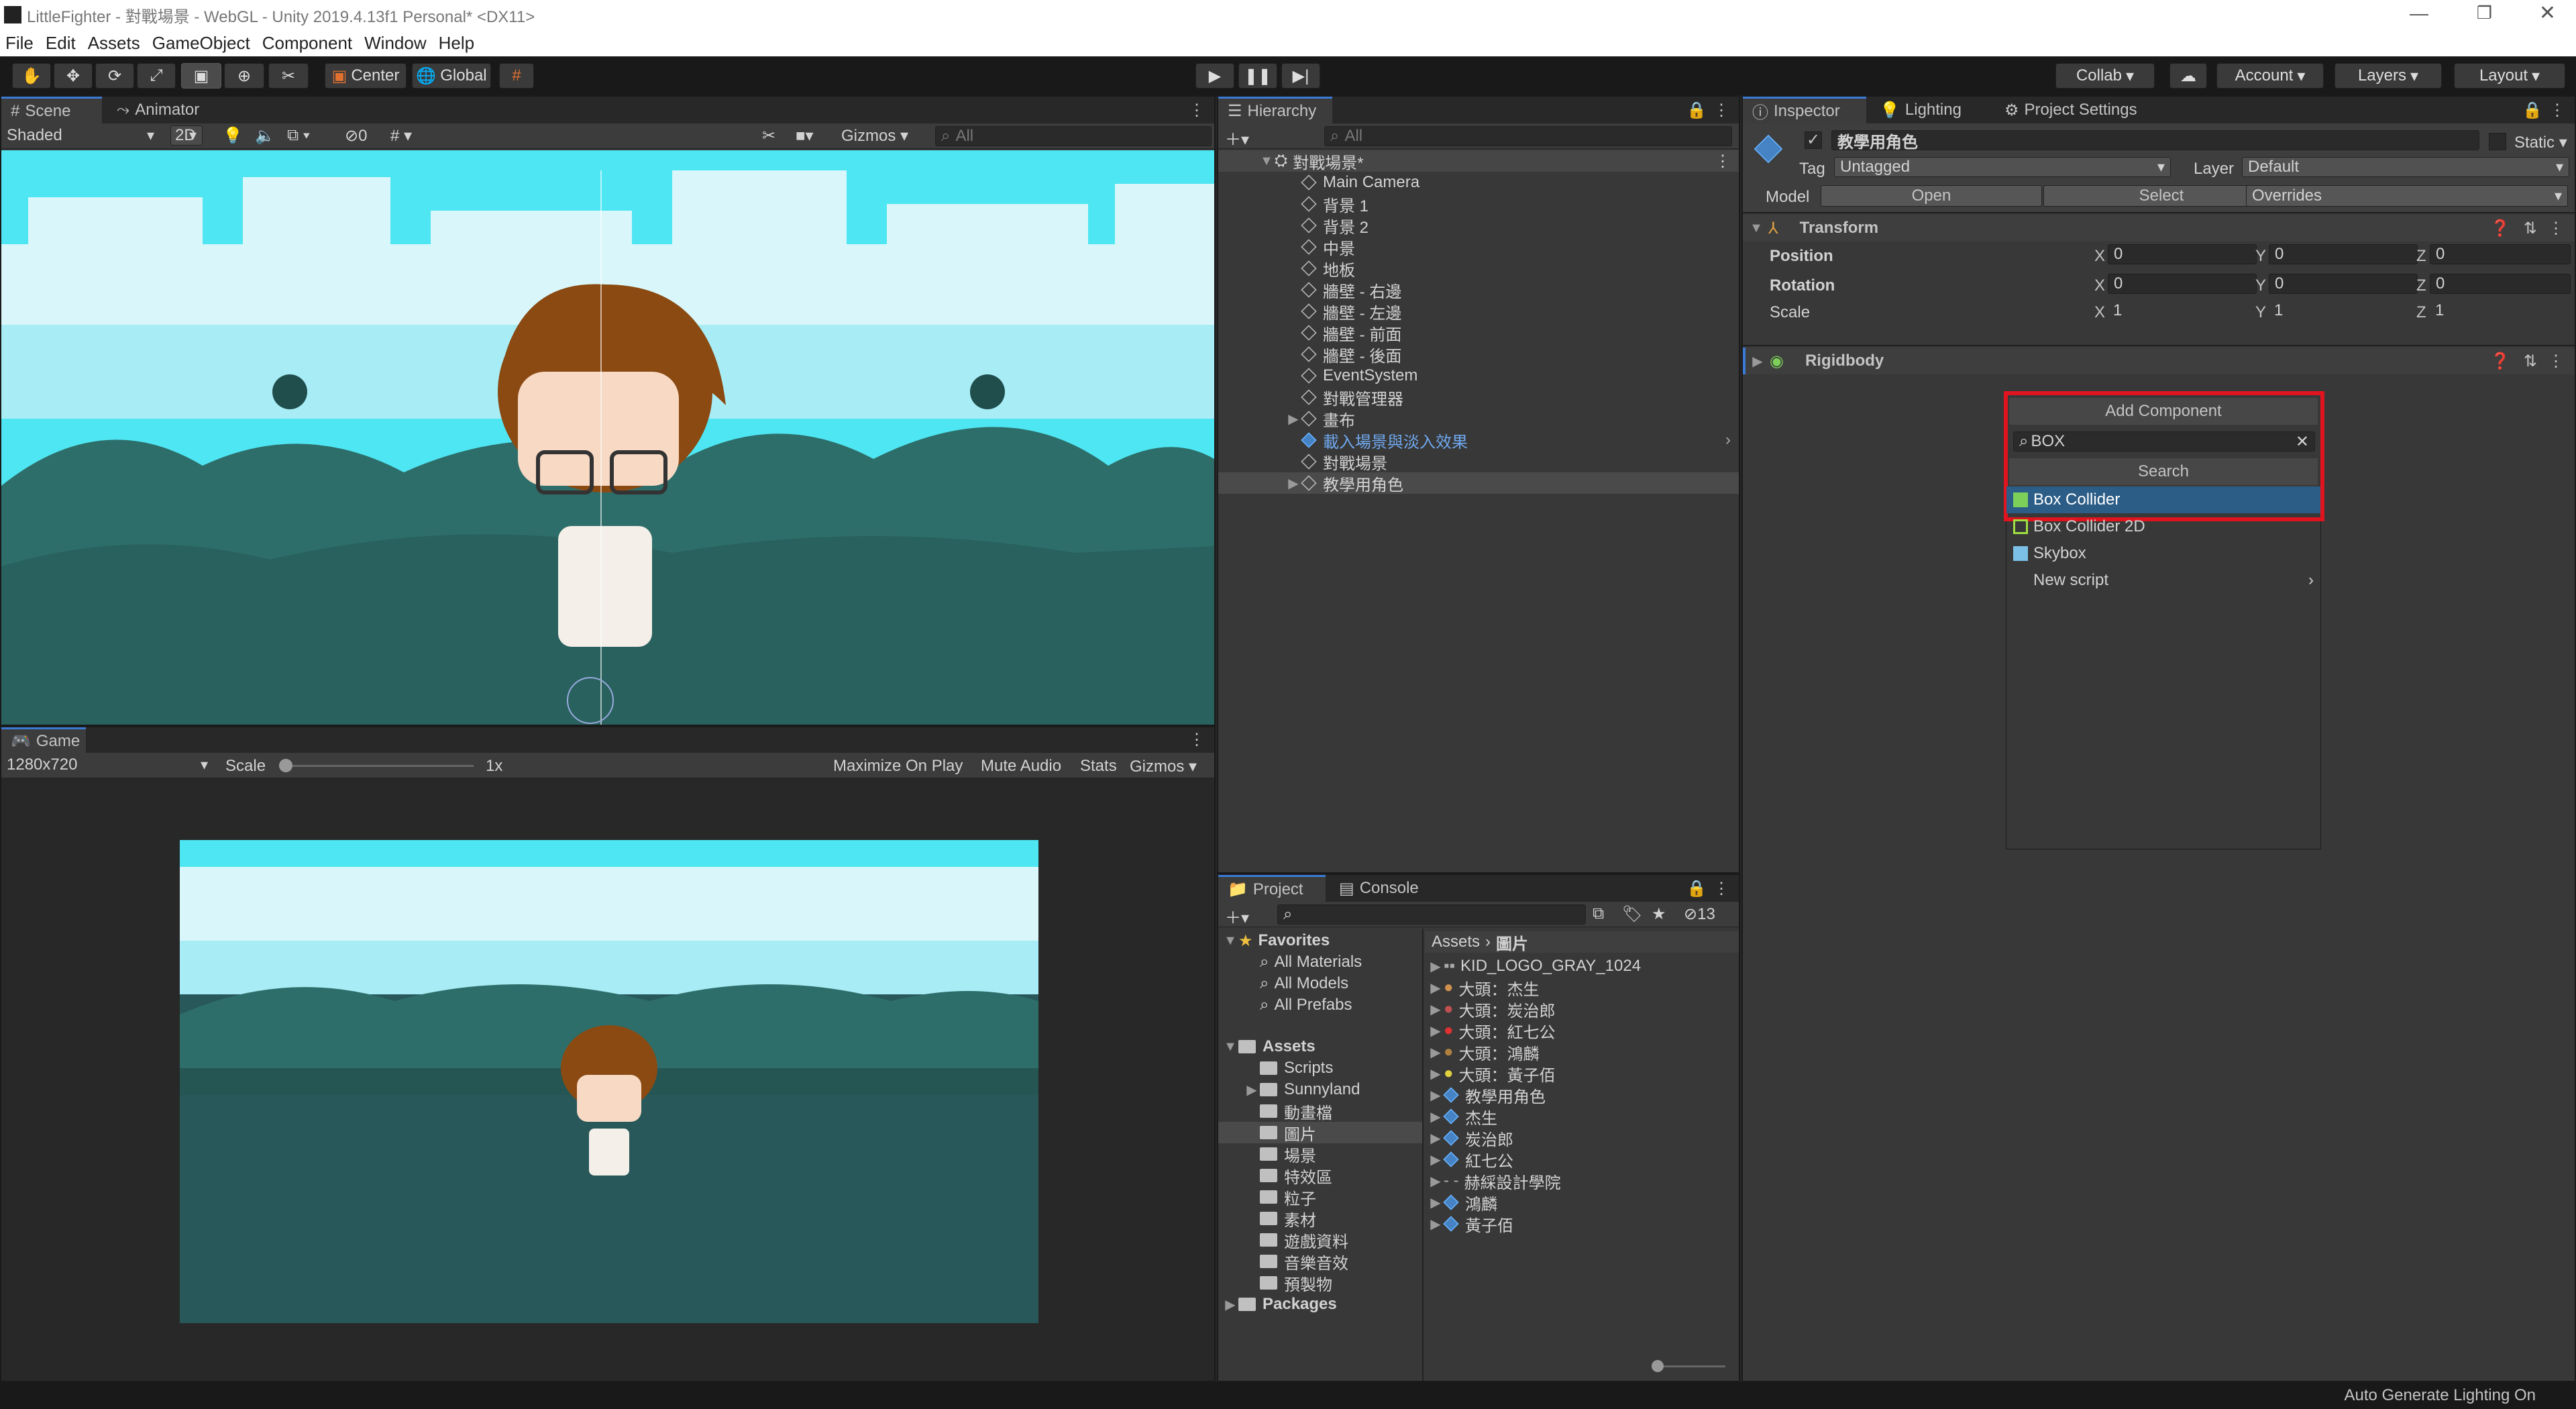  What do you see at coordinates (356, 136) in the screenshot?
I see `hidden-objects-icon: ⊘0` at bounding box center [356, 136].